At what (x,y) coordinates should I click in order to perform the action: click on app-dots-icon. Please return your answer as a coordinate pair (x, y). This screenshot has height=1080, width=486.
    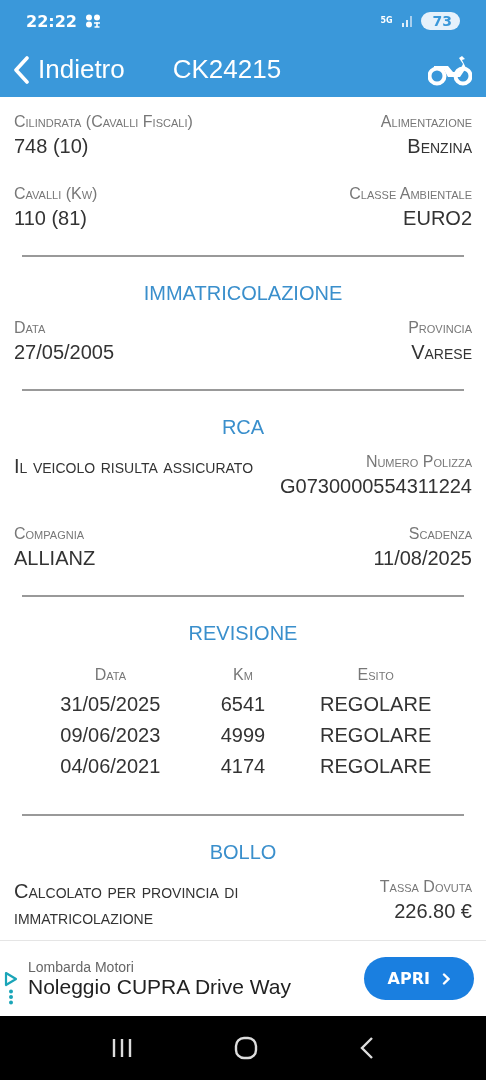
    Looking at the image, I should click on (92, 21).